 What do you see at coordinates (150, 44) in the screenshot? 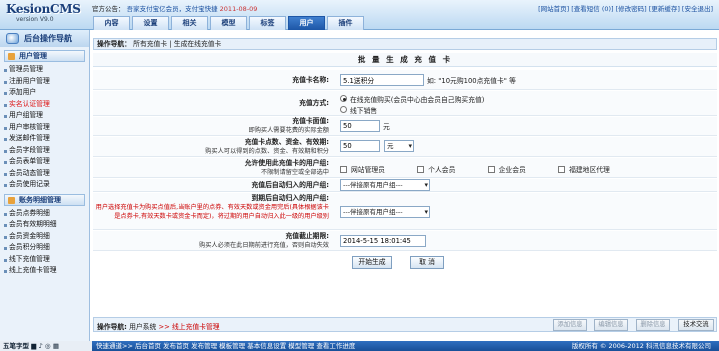
I see `crumb-all-cards: 所有充值卡` at bounding box center [150, 44].